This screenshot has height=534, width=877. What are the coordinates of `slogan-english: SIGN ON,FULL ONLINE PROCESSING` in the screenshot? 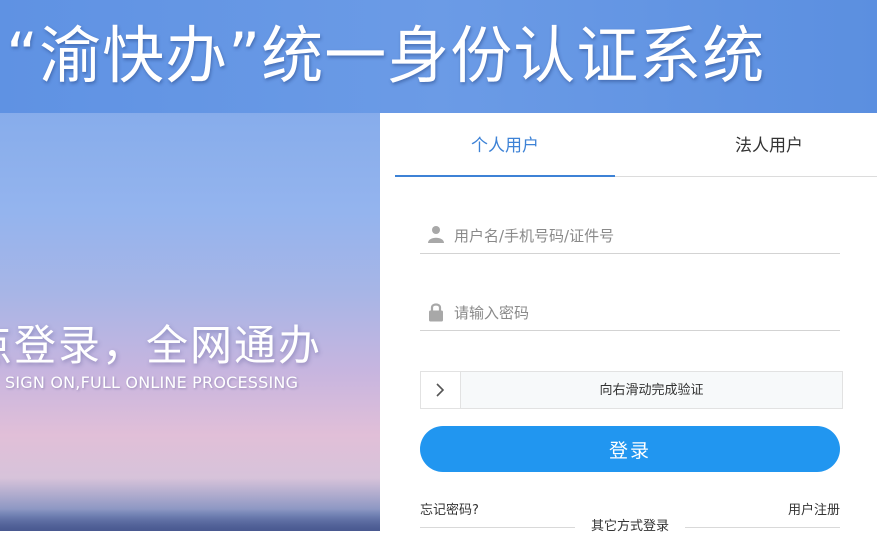 It's located at (152, 382).